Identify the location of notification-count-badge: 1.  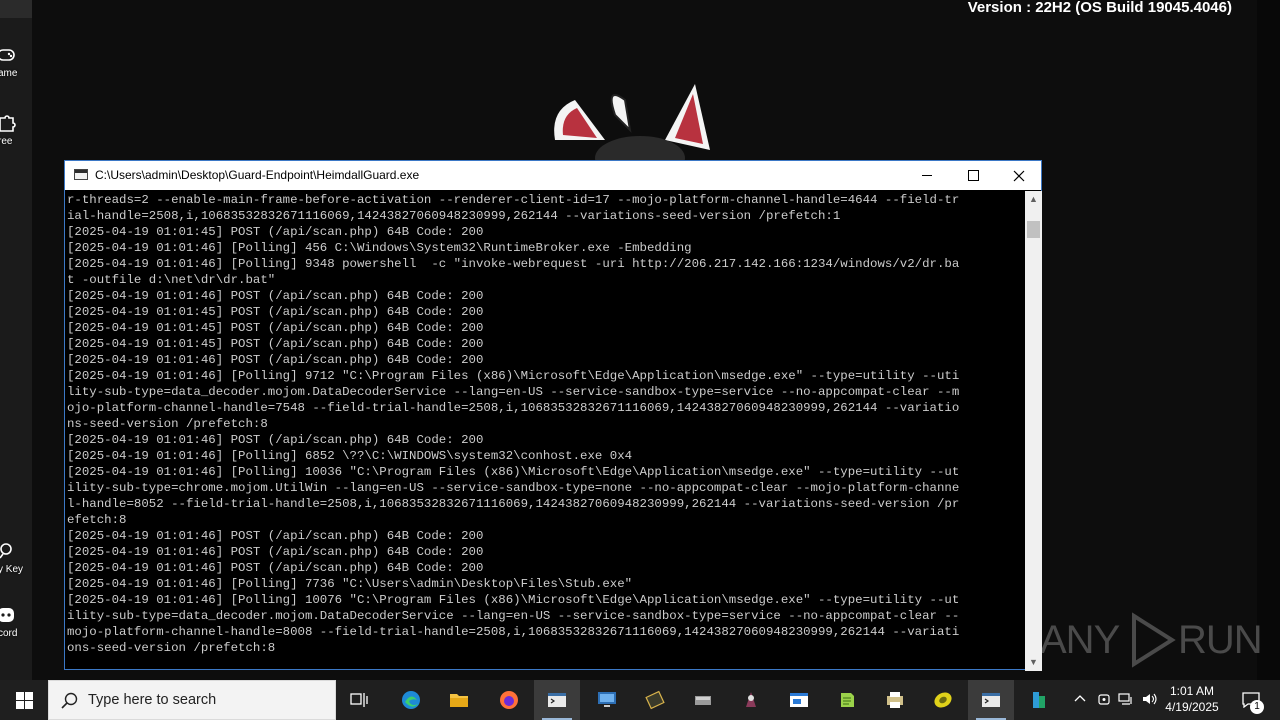
(1257, 707).